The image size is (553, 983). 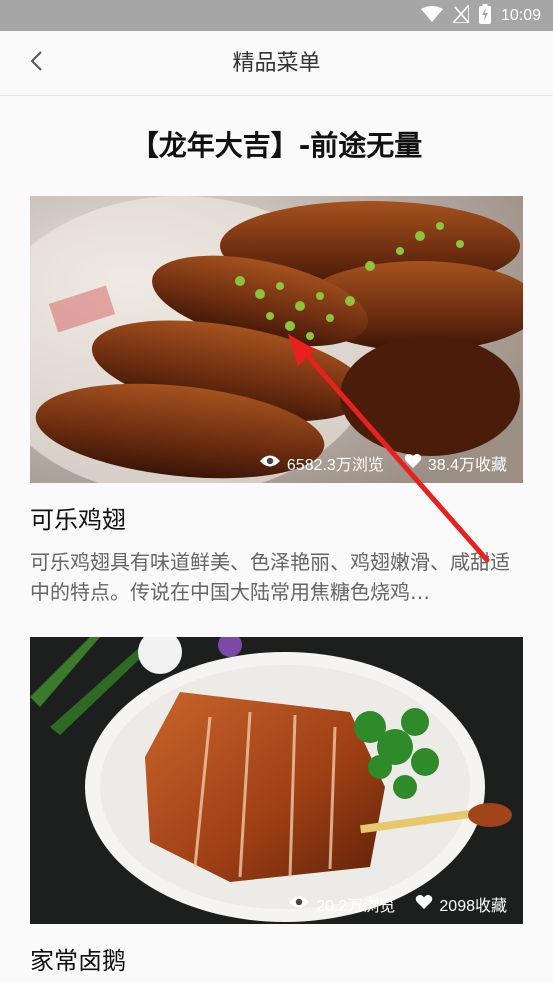 I want to click on views-stat: 6582.3万浏览, so click(x=321, y=463).